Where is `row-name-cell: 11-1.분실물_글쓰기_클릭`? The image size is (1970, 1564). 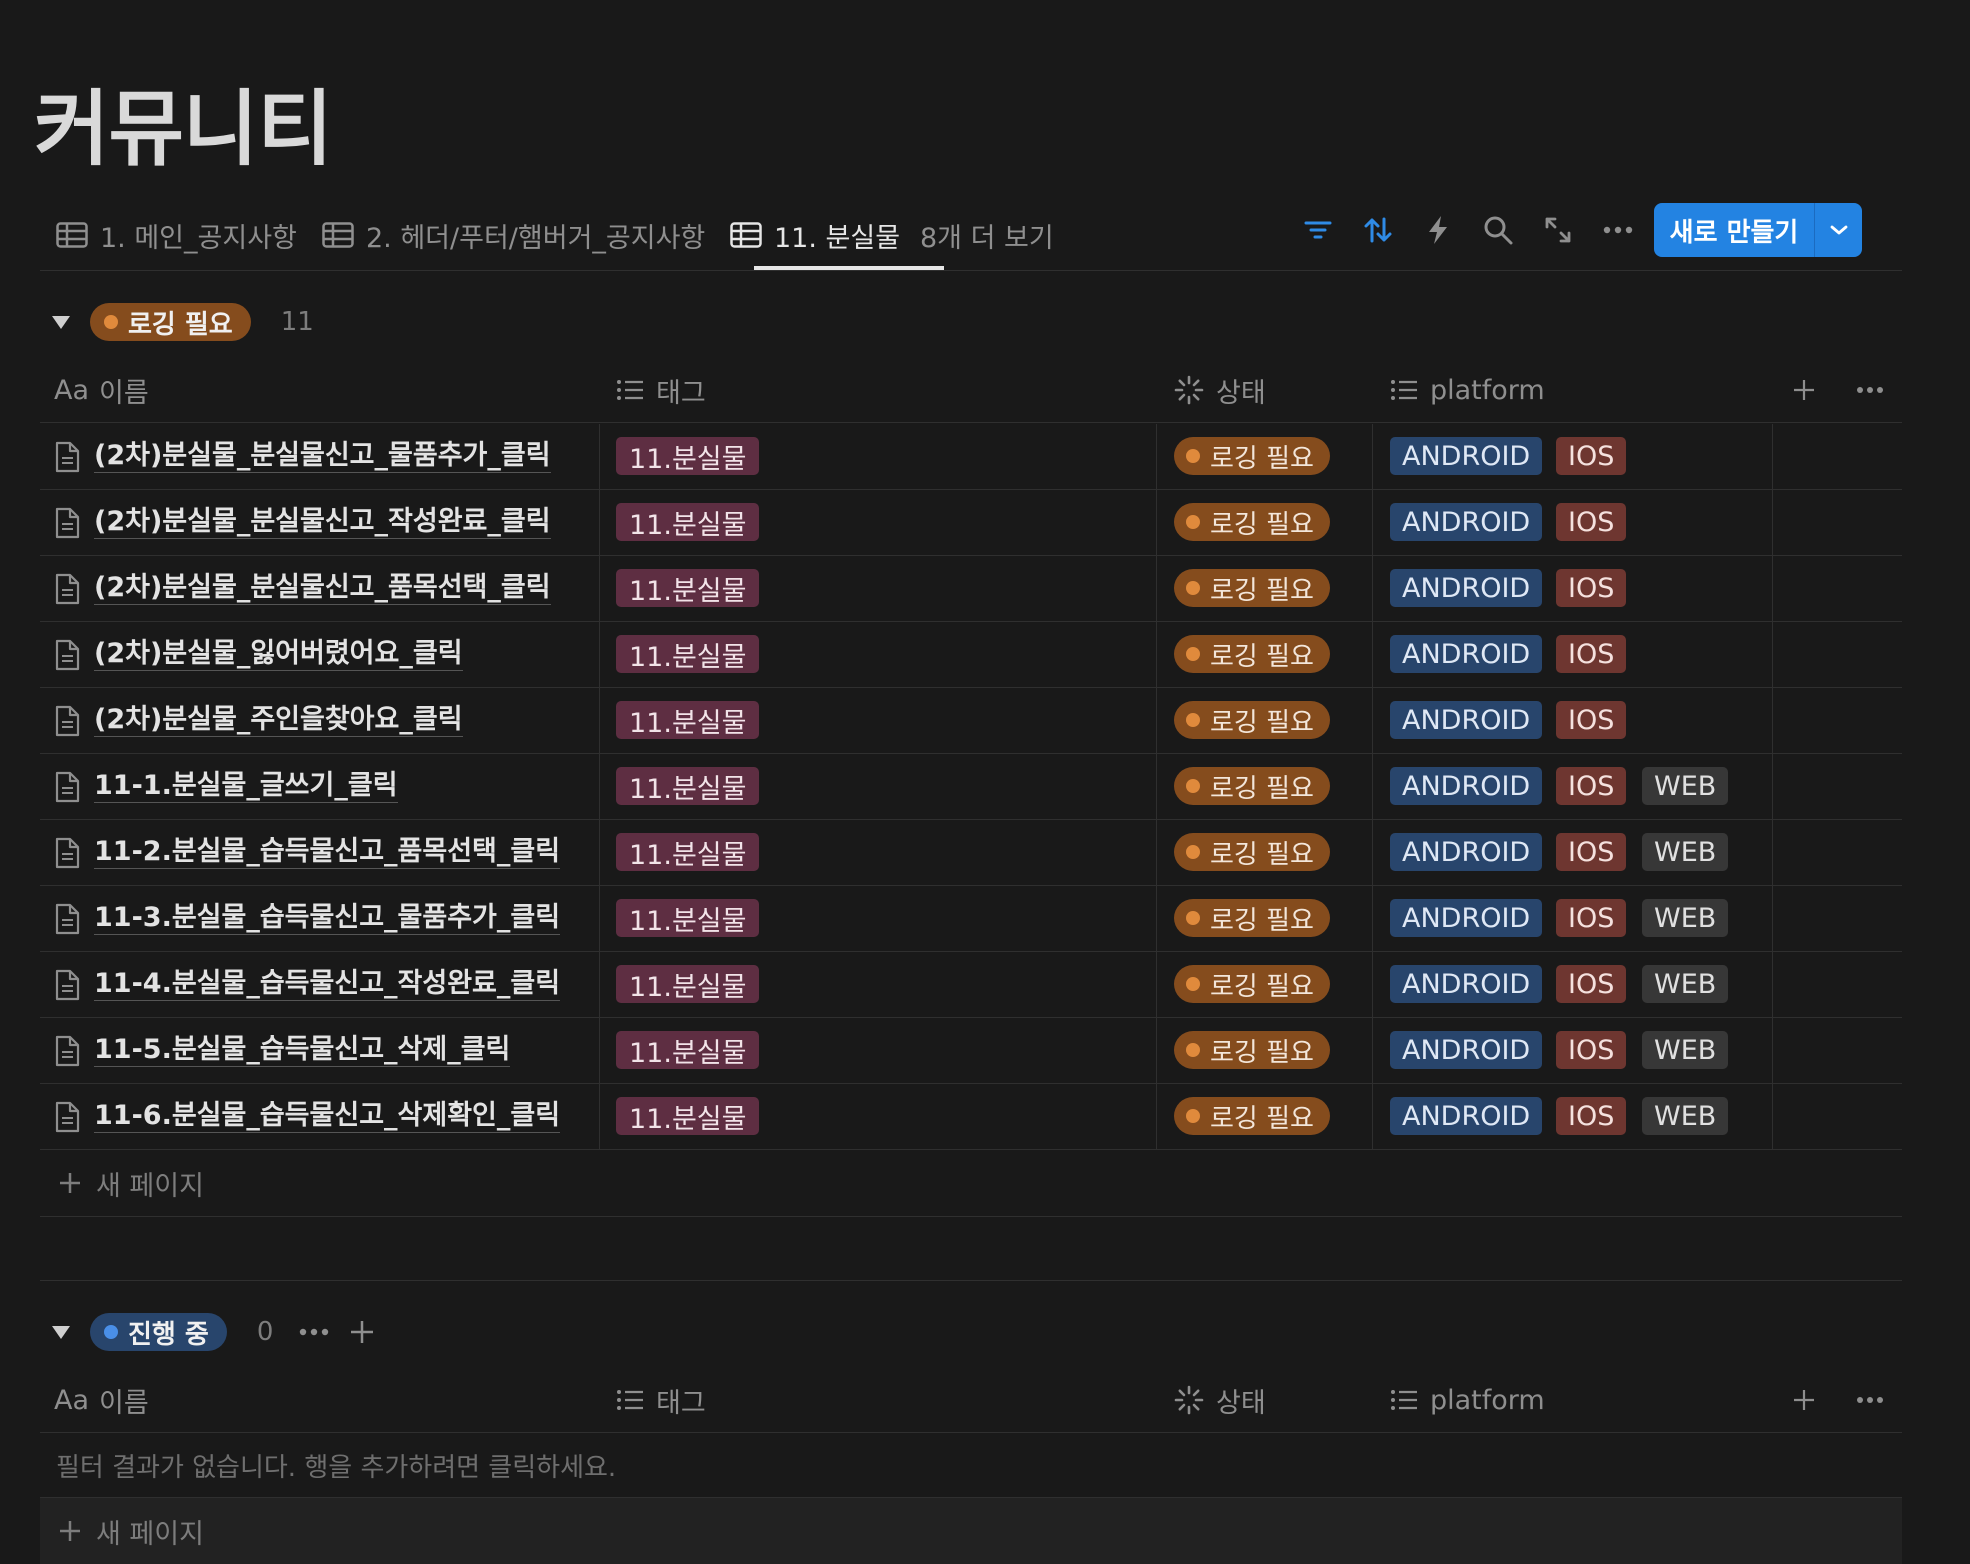
row-name-cell: 11-1.분실물_글쓰기_클릭 is located at coordinates (226, 786).